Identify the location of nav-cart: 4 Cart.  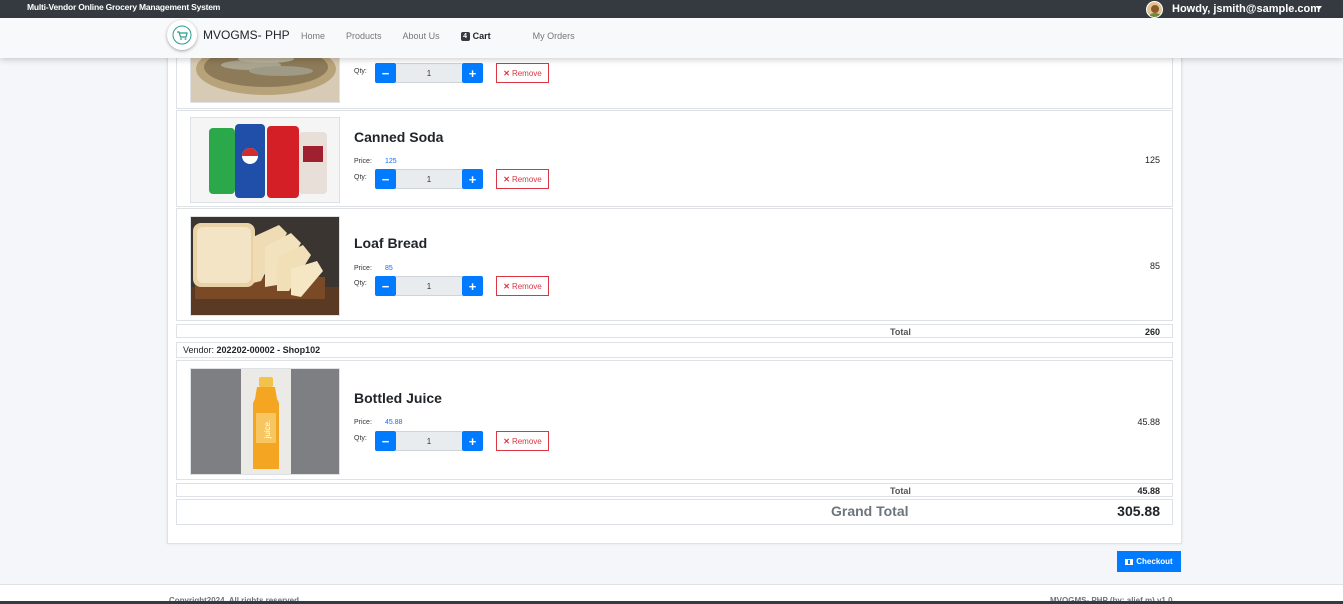
(486, 36).